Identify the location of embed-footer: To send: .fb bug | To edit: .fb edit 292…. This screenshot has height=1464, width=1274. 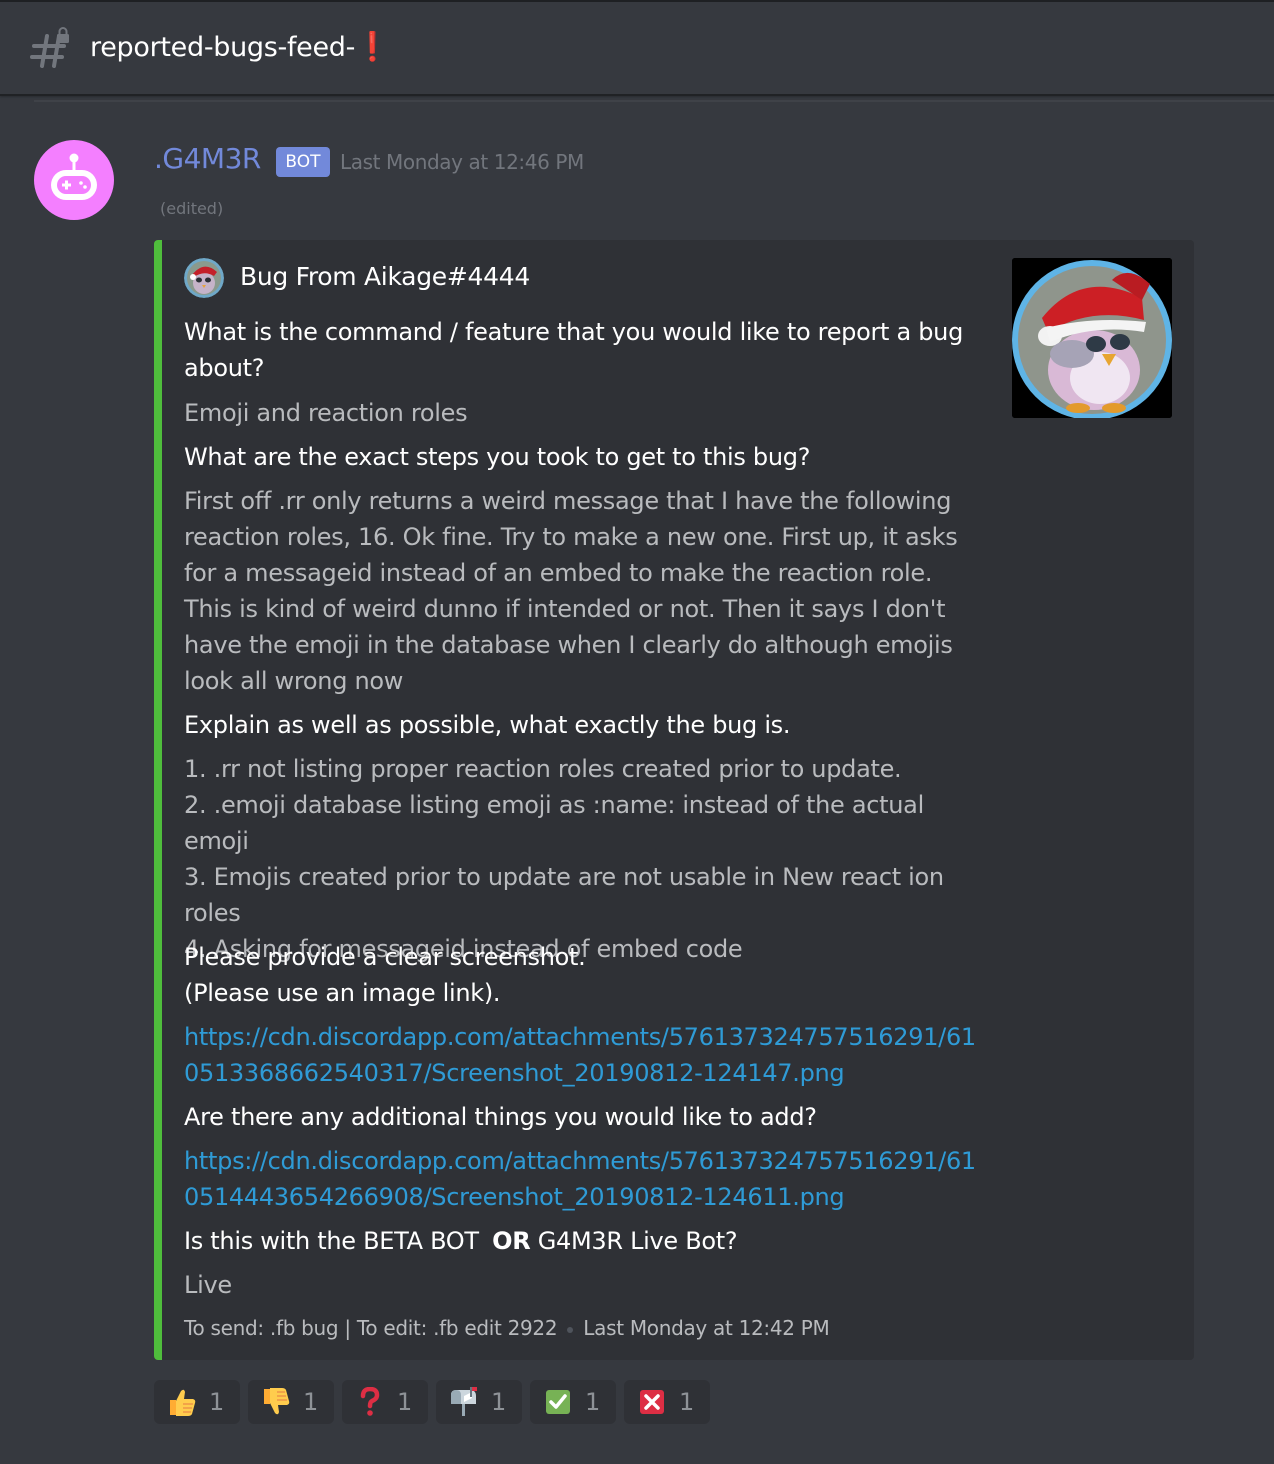
(507, 1328).